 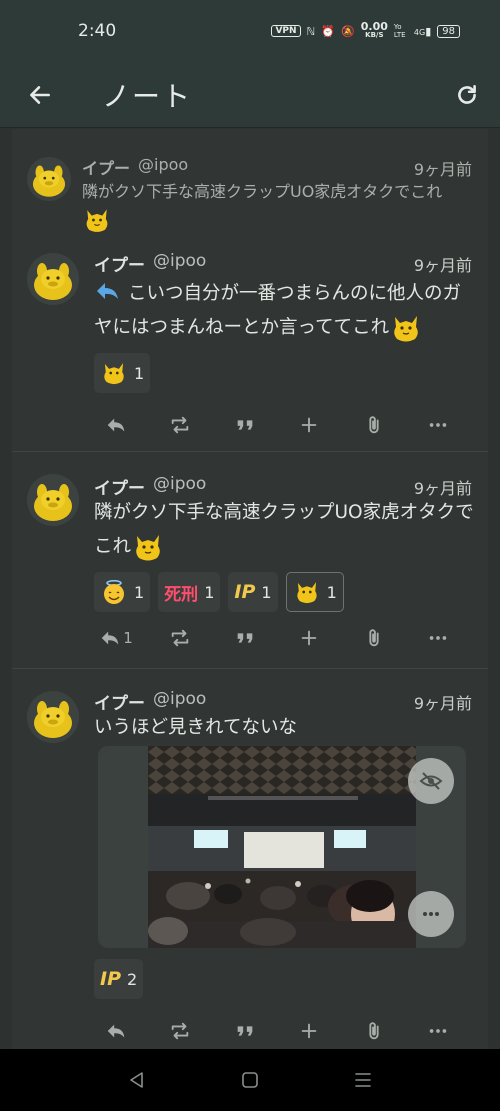 I want to click on status-icons: VPN ℕ ⏰ 🔕 0.00 KB/S Yo LTE 4G▮ 98, so click(x=365, y=30).